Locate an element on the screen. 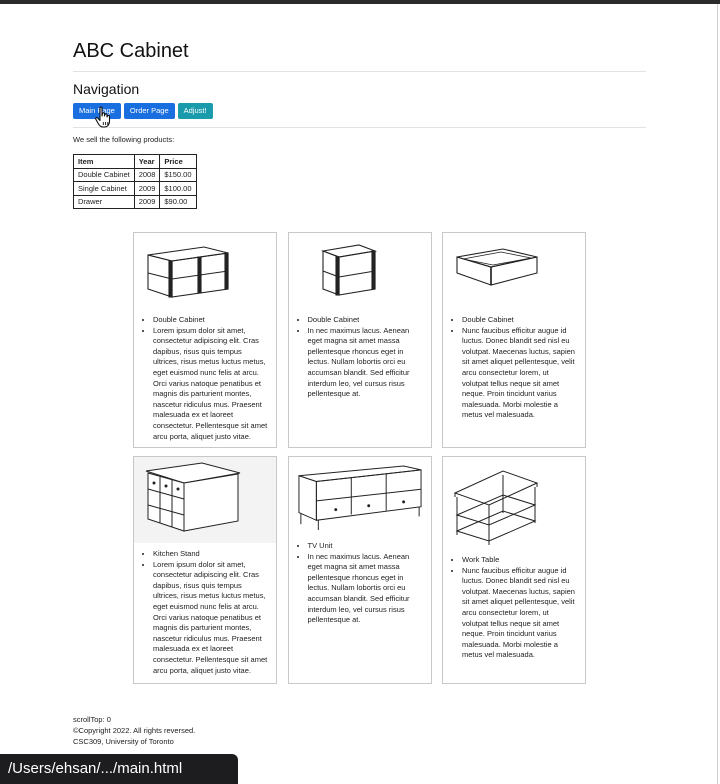  single-cabinet-illustration-icon is located at coordinates (348, 270).